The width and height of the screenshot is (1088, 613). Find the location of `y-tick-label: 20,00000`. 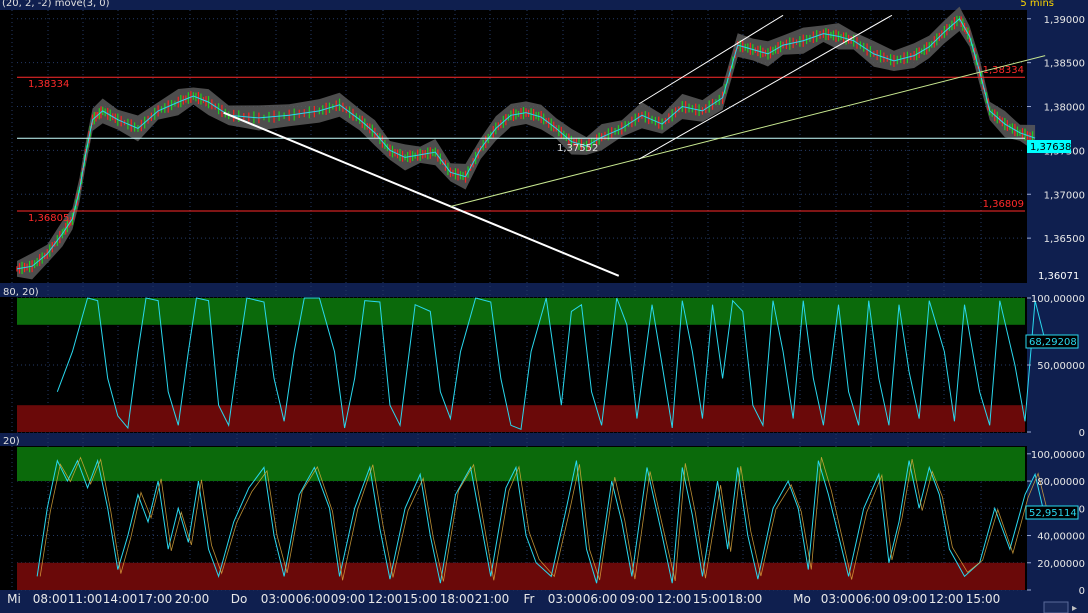

y-tick-label: 20,00000 is located at coordinates (1061, 564).